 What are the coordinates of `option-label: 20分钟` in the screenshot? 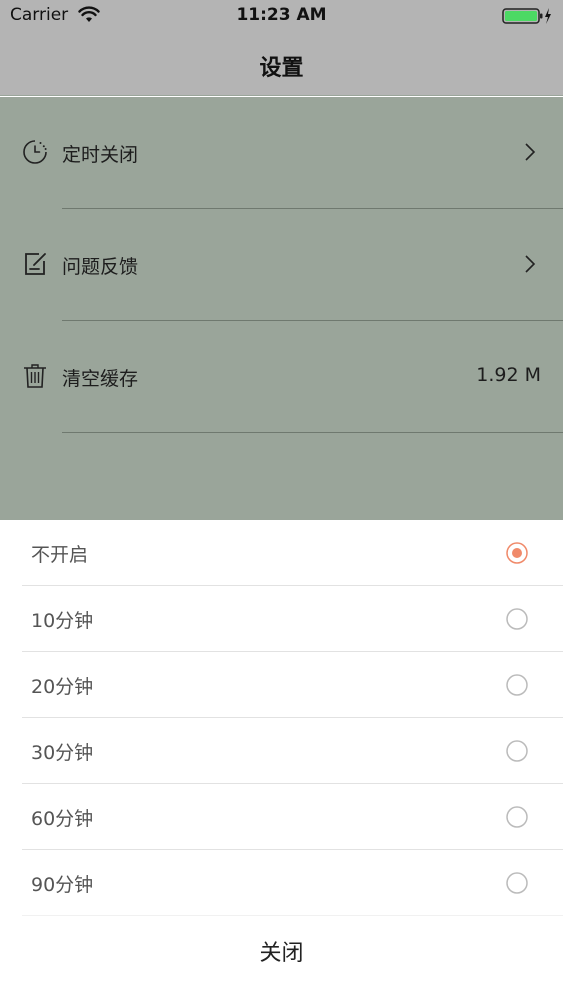 It's located at (62, 687).